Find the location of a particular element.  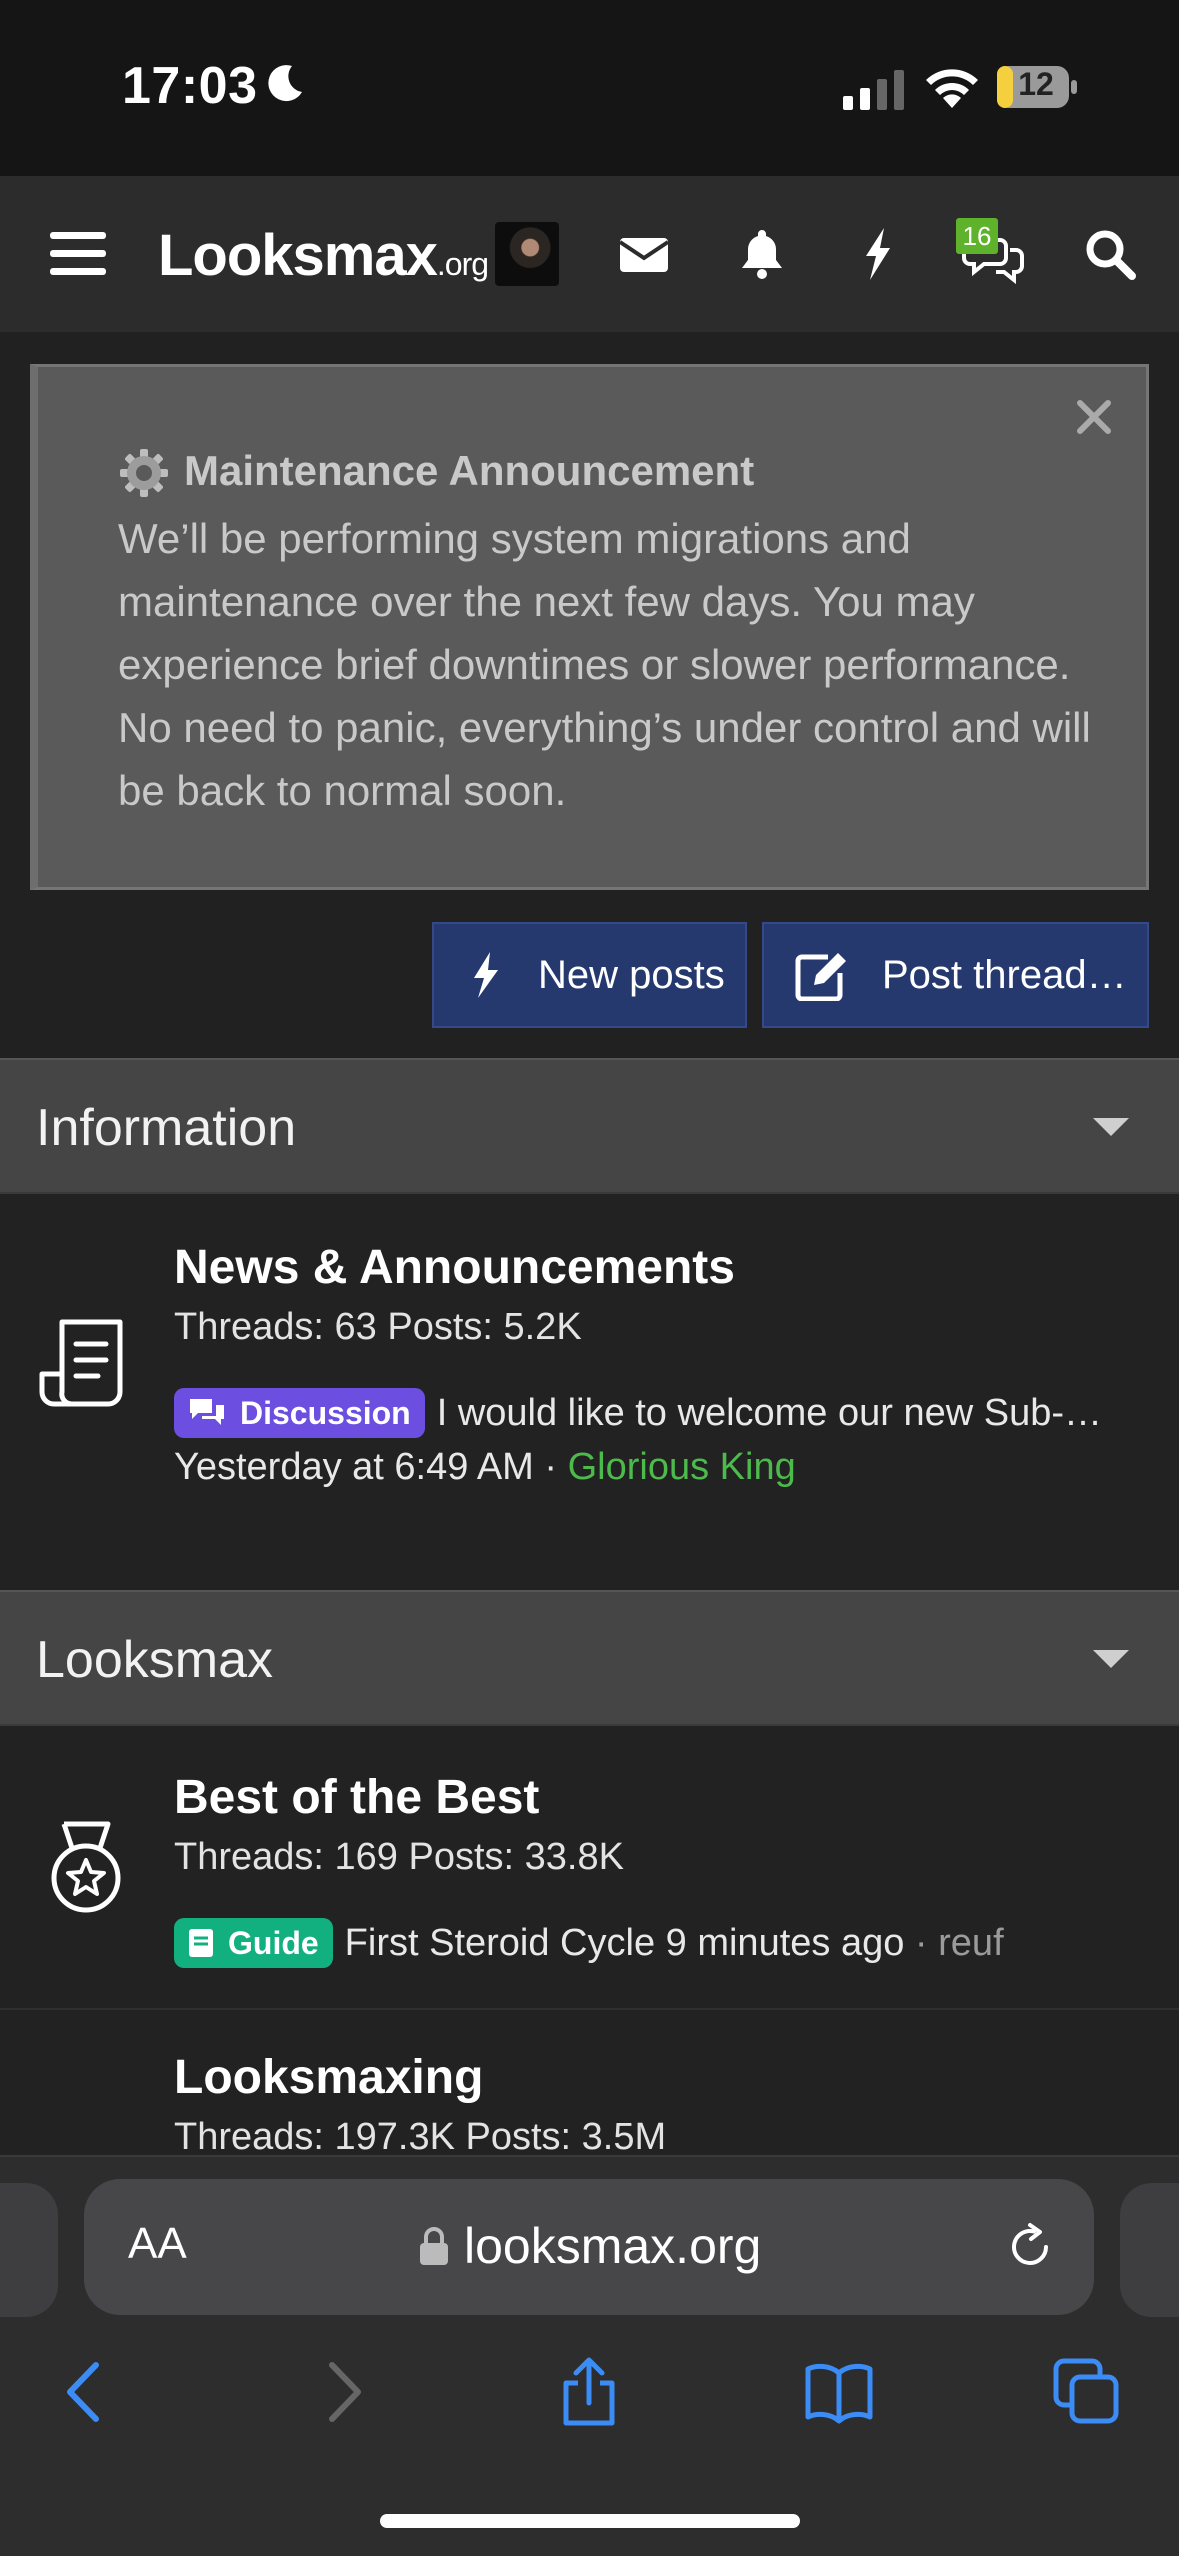

category-title: Looksmax is located at coordinates (154, 1660).